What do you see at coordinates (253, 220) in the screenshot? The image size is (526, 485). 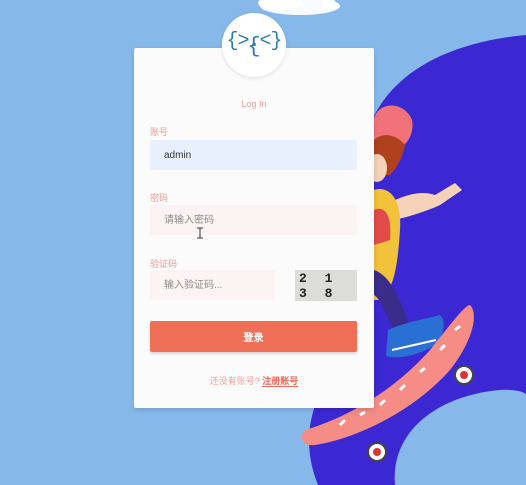 I see `password-input` at bounding box center [253, 220].